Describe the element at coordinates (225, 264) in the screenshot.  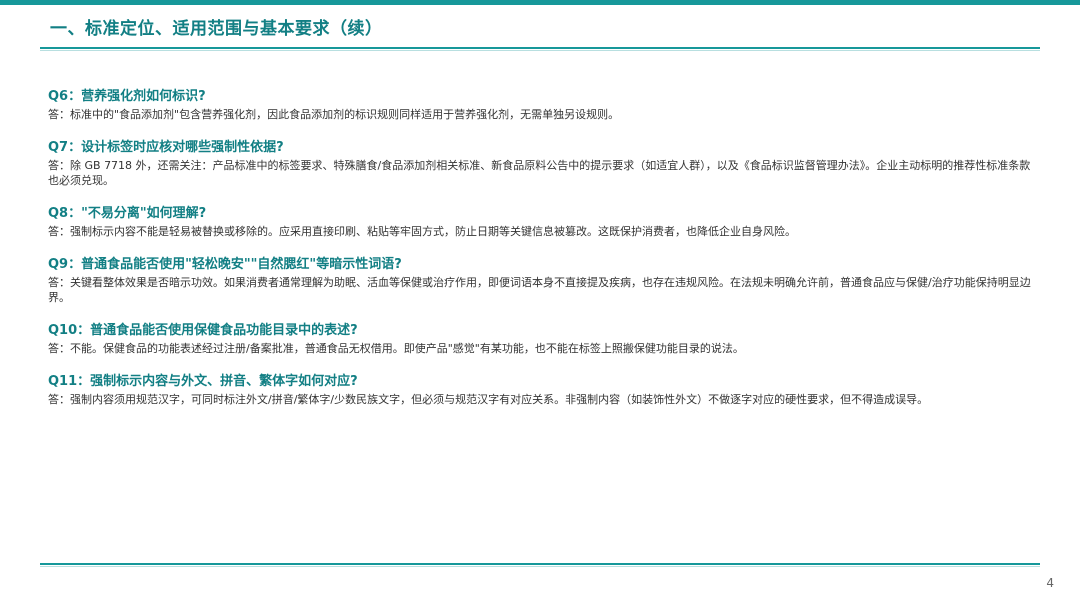
I see `question-q9: Q9：普通食品能否使用"轻松晚安""自然腮红"等暗示性词语?` at that location.